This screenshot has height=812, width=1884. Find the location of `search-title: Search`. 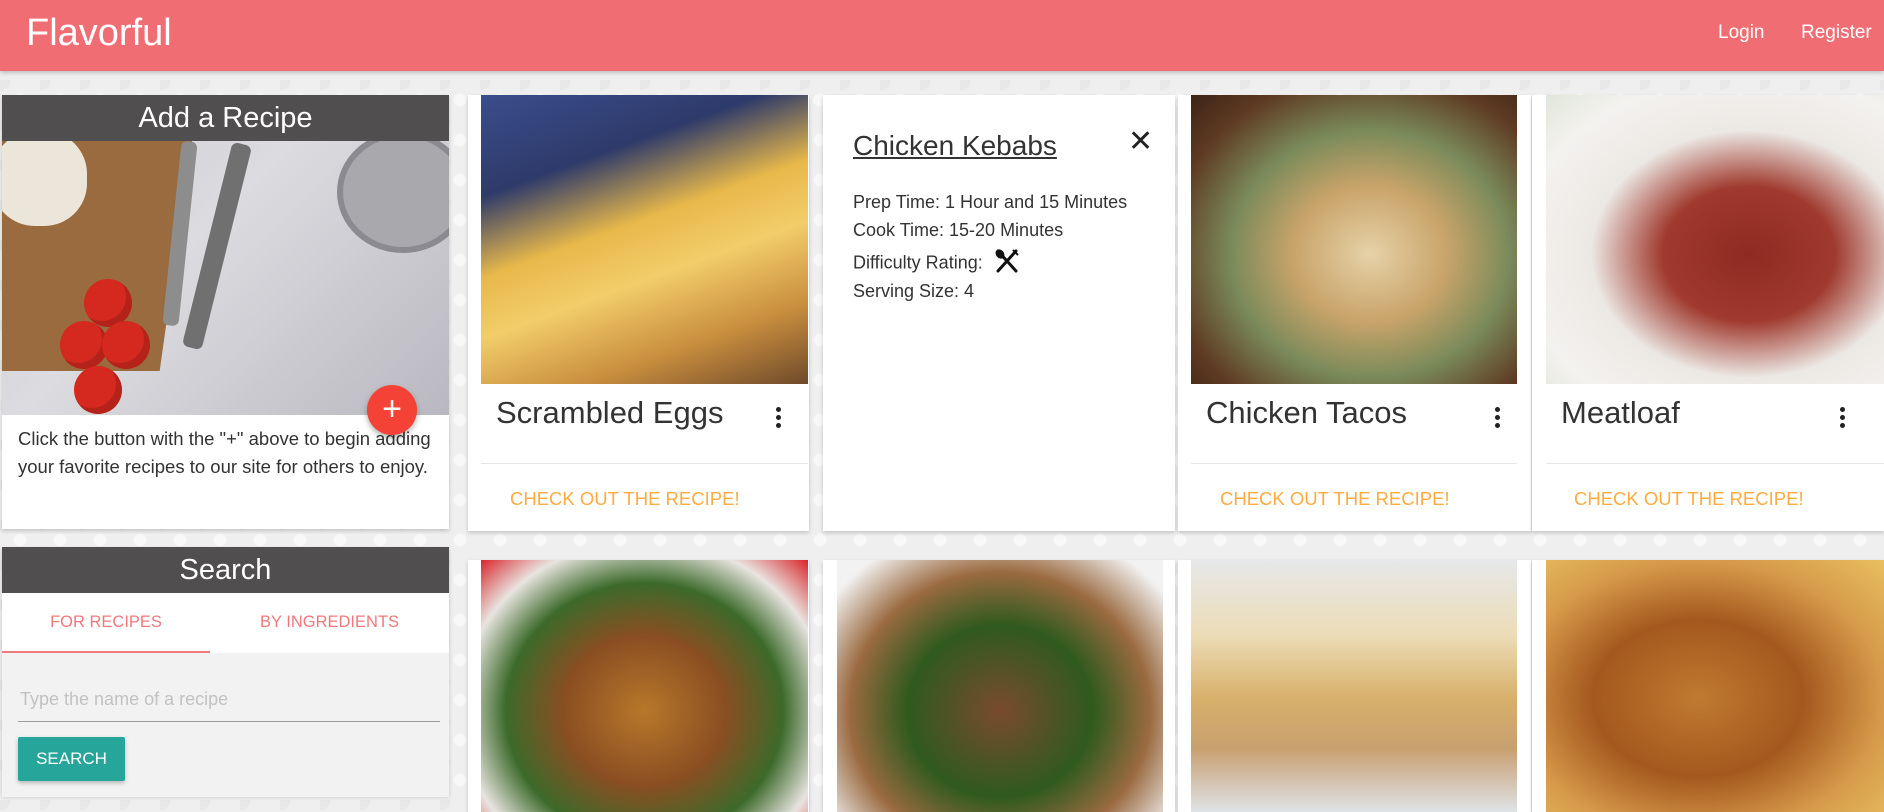

search-title: Search is located at coordinates (225, 570).